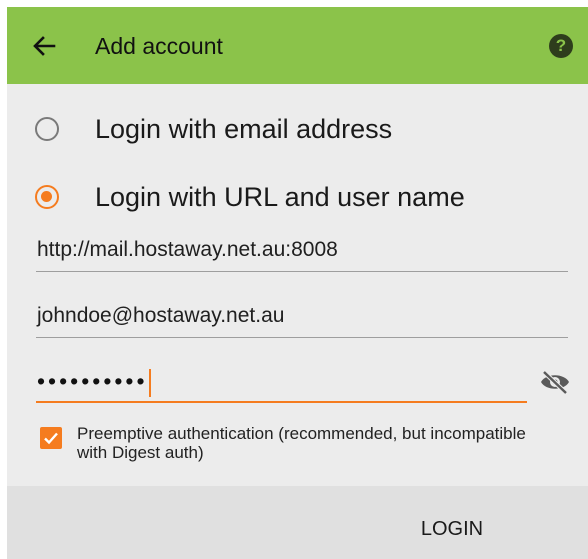 Image resolution: width=588 pixels, height=559 pixels. What do you see at coordinates (187, 249) in the screenshot?
I see `server-url-value: http://mail.hostaway.net.au:8008` at bounding box center [187, 249].